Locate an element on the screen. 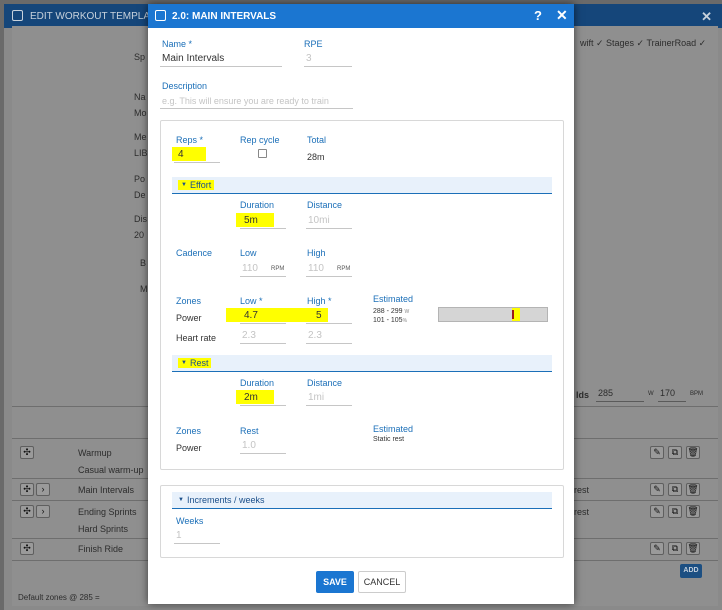  power-value-stub: De is located at coordinates (140, 195).